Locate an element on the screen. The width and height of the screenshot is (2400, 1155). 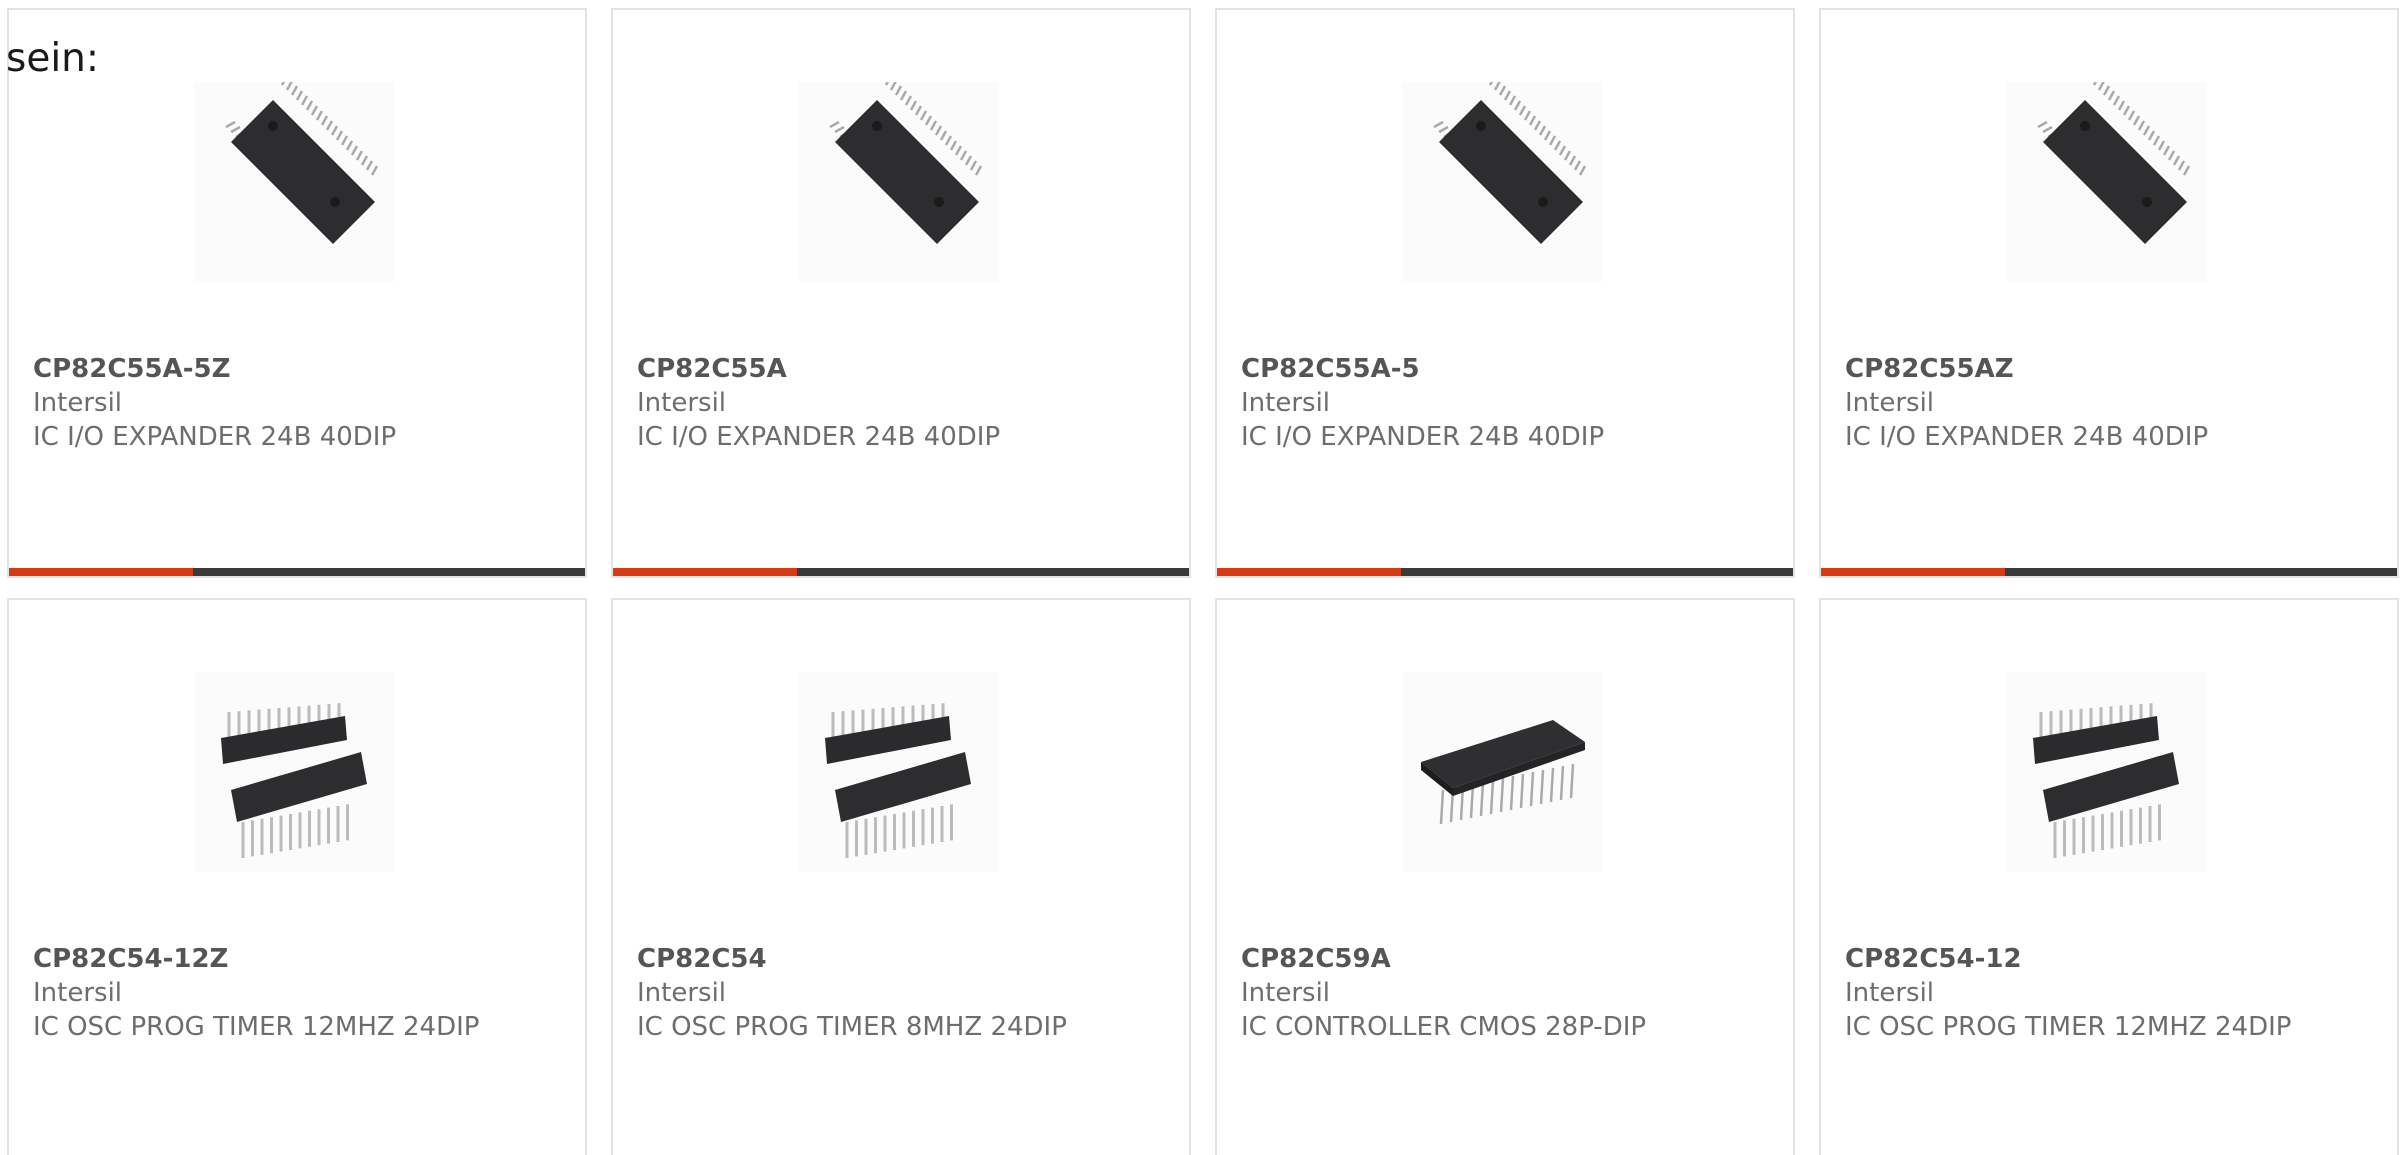
dip28-chip-icon is located at coordinates (1503, 772).